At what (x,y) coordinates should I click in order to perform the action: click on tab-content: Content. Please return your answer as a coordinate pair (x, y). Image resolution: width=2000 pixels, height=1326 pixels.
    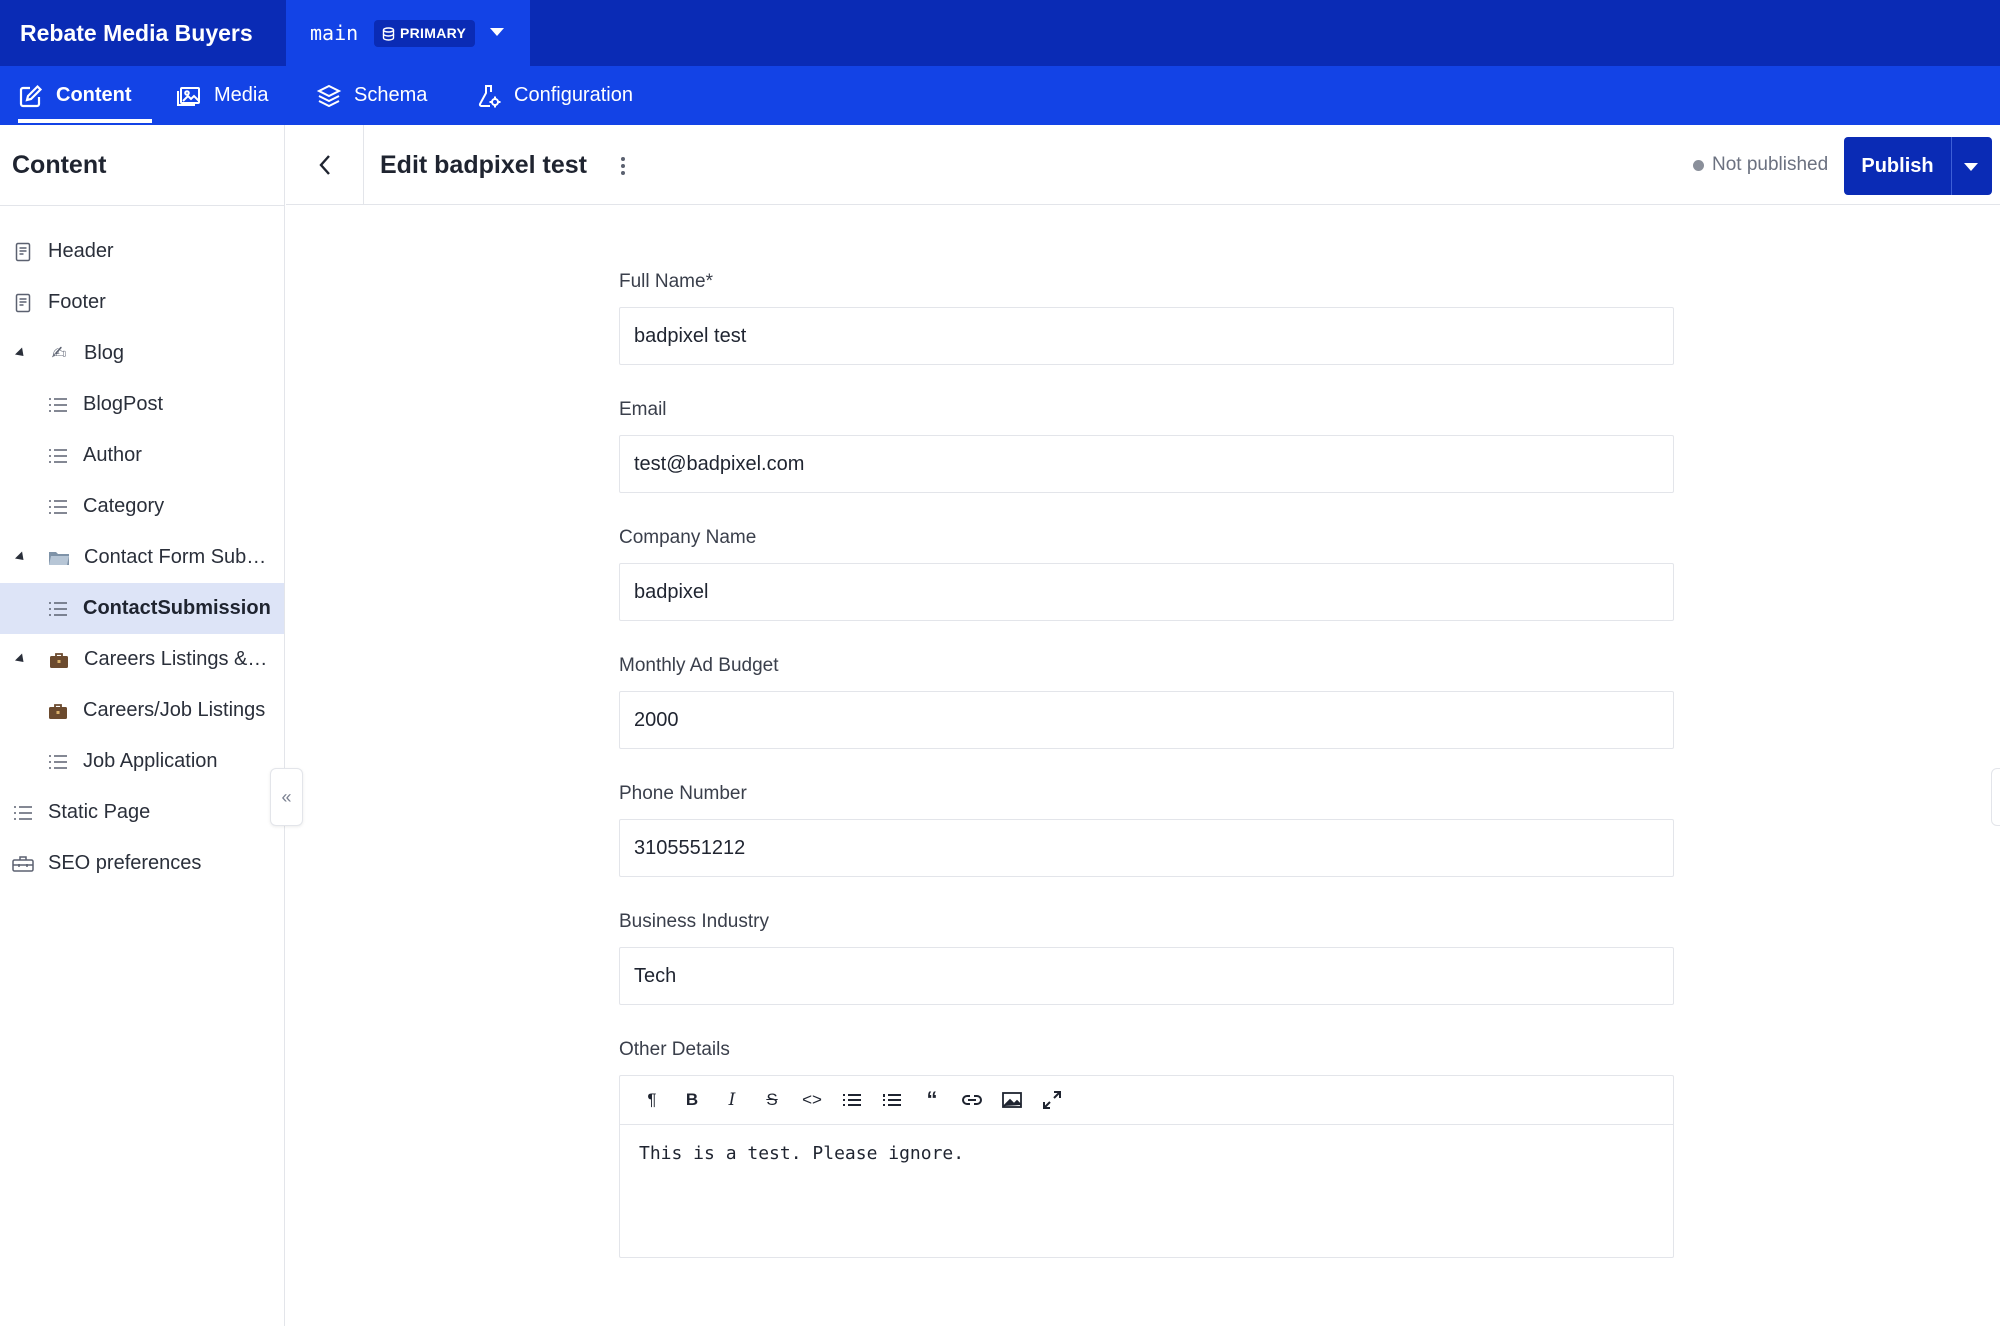
    Looking at the image, I should click on (85, 95).